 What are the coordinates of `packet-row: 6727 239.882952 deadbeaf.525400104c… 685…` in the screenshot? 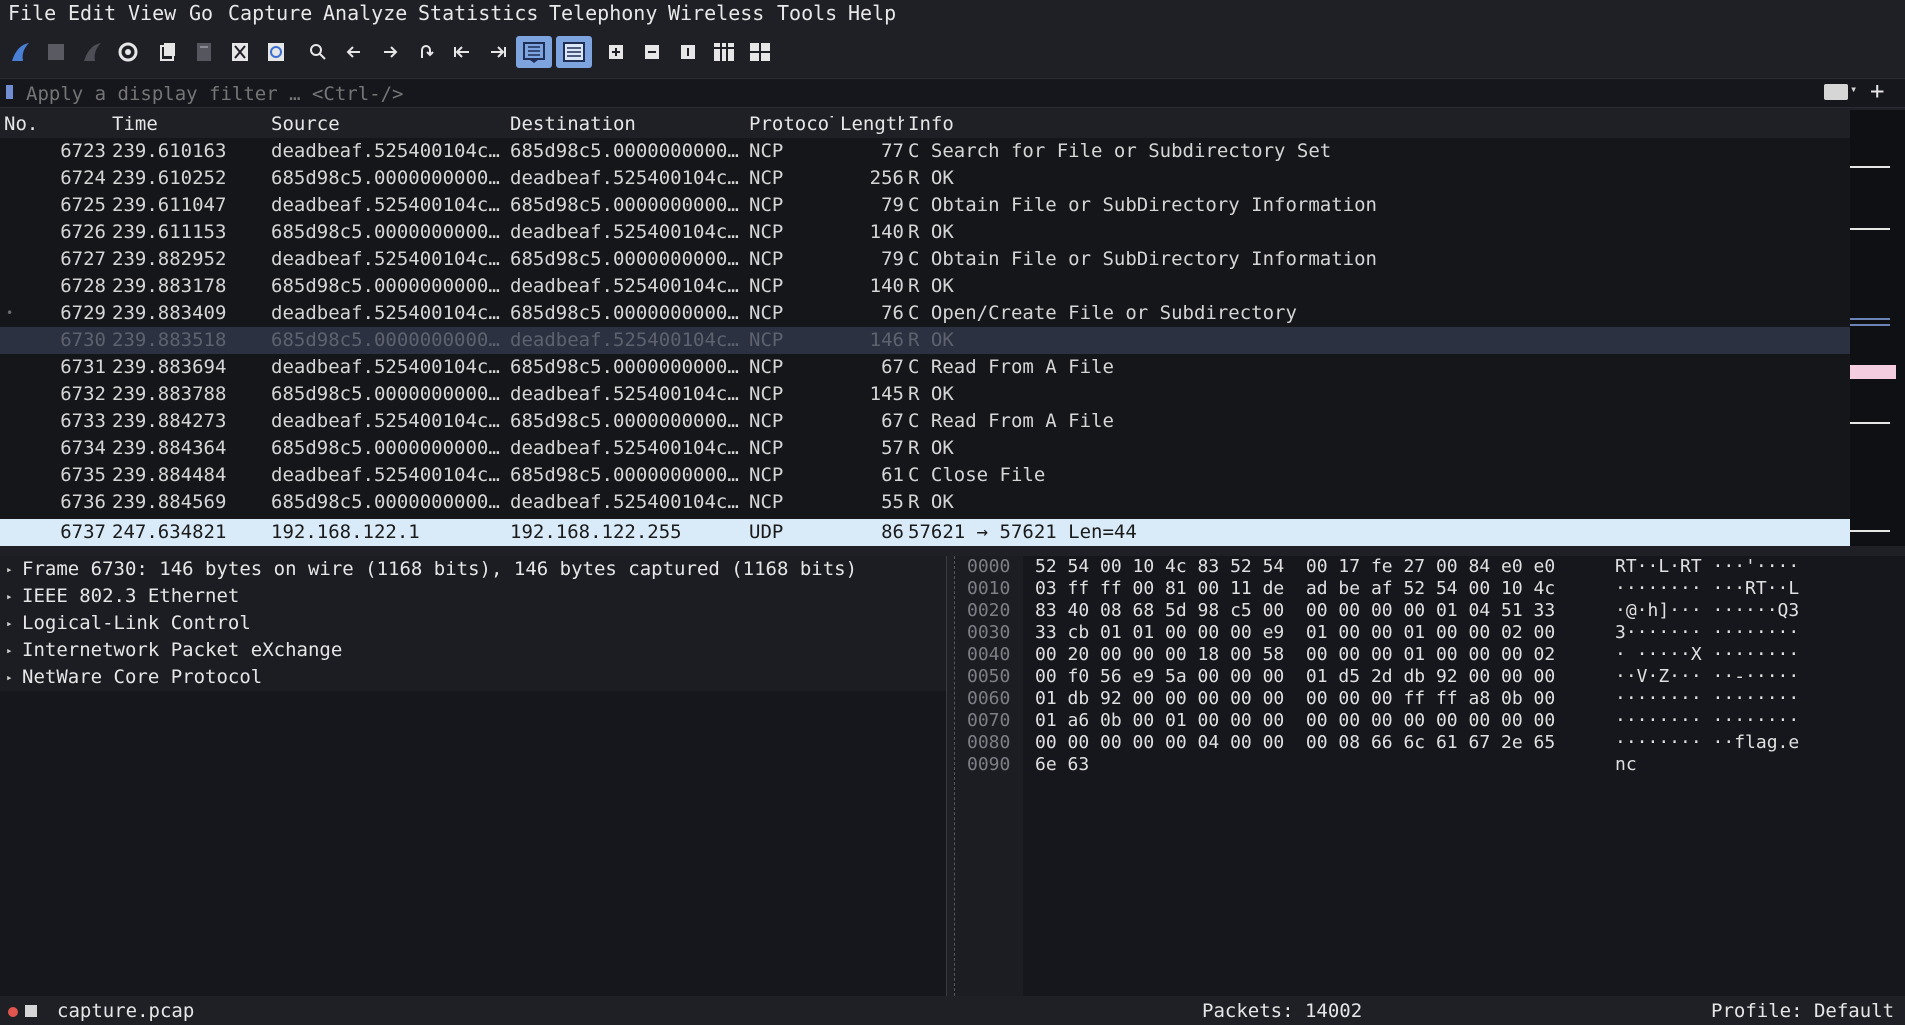 It's located at (925, 259).